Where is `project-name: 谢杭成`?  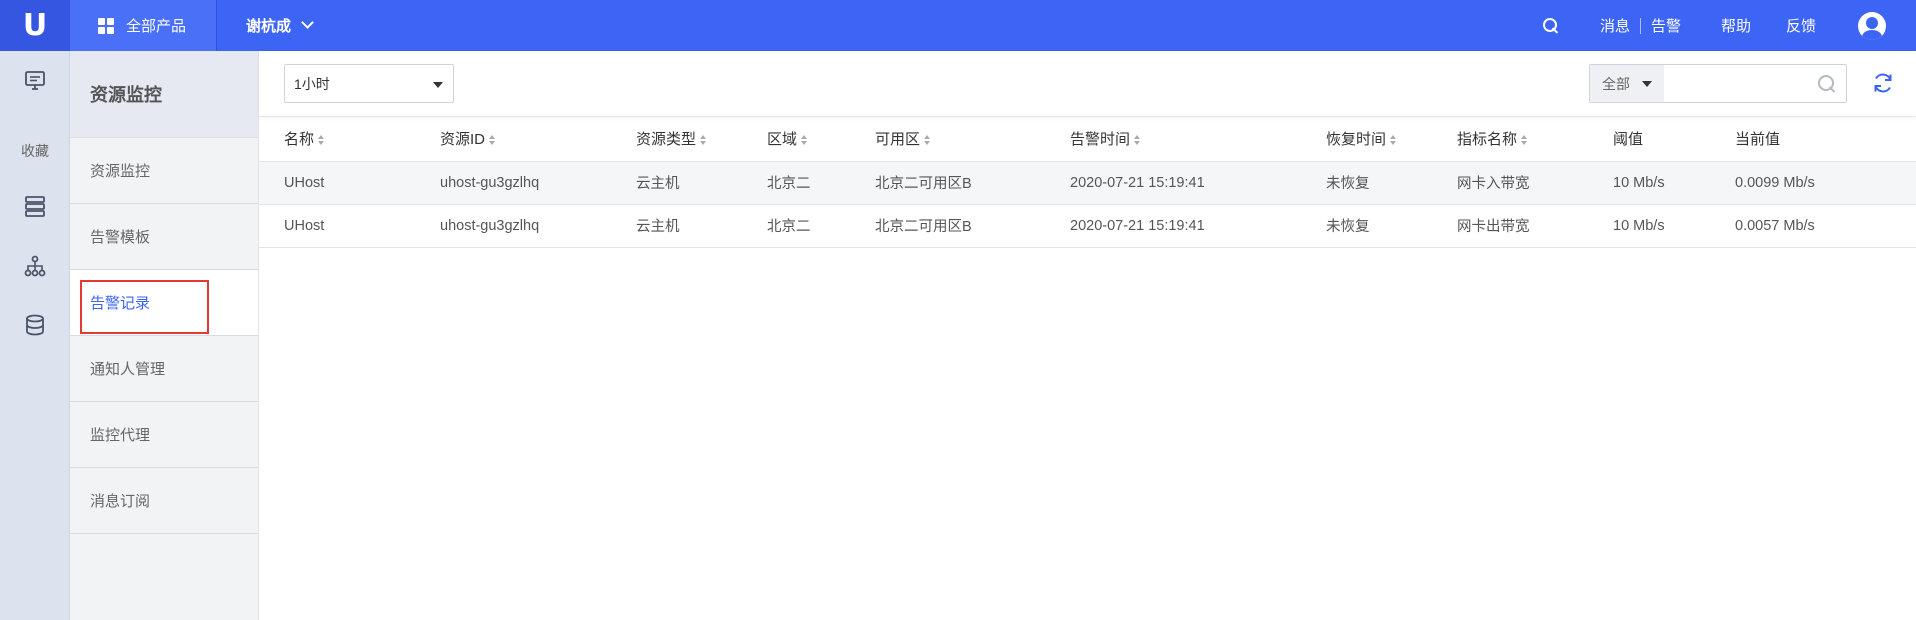 project-name: 谢杭成 is located at coordinates (269, 26).